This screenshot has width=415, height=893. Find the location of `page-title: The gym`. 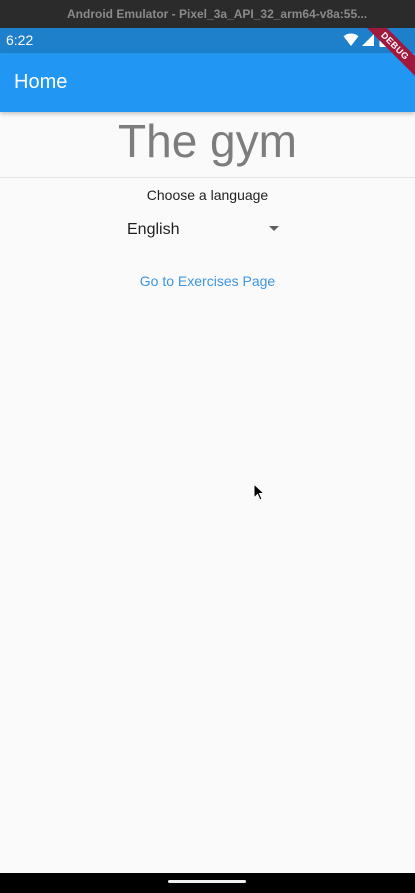

page-title: The gym is located at coordinates (207, 141).